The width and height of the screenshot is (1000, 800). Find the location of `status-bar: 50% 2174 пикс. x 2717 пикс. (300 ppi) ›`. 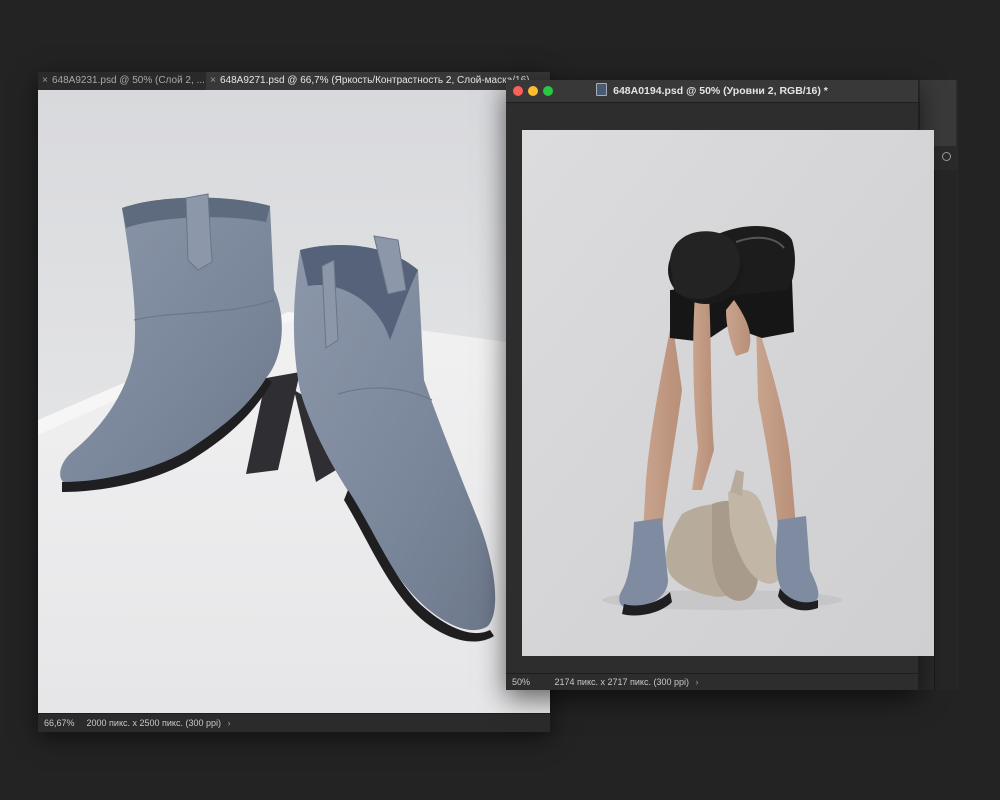

status-bar: 50% 2174 пикс. x 2717 пикс. (300 ppi) › is located at coordinates (712, 681).